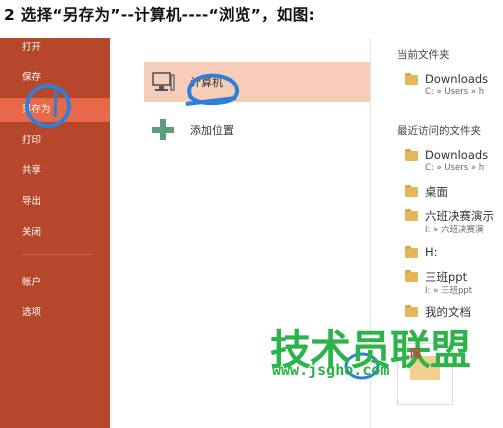 This screenshot has height=428, width=503. I want to click on place-computer: 计算机, so click(257, 82).